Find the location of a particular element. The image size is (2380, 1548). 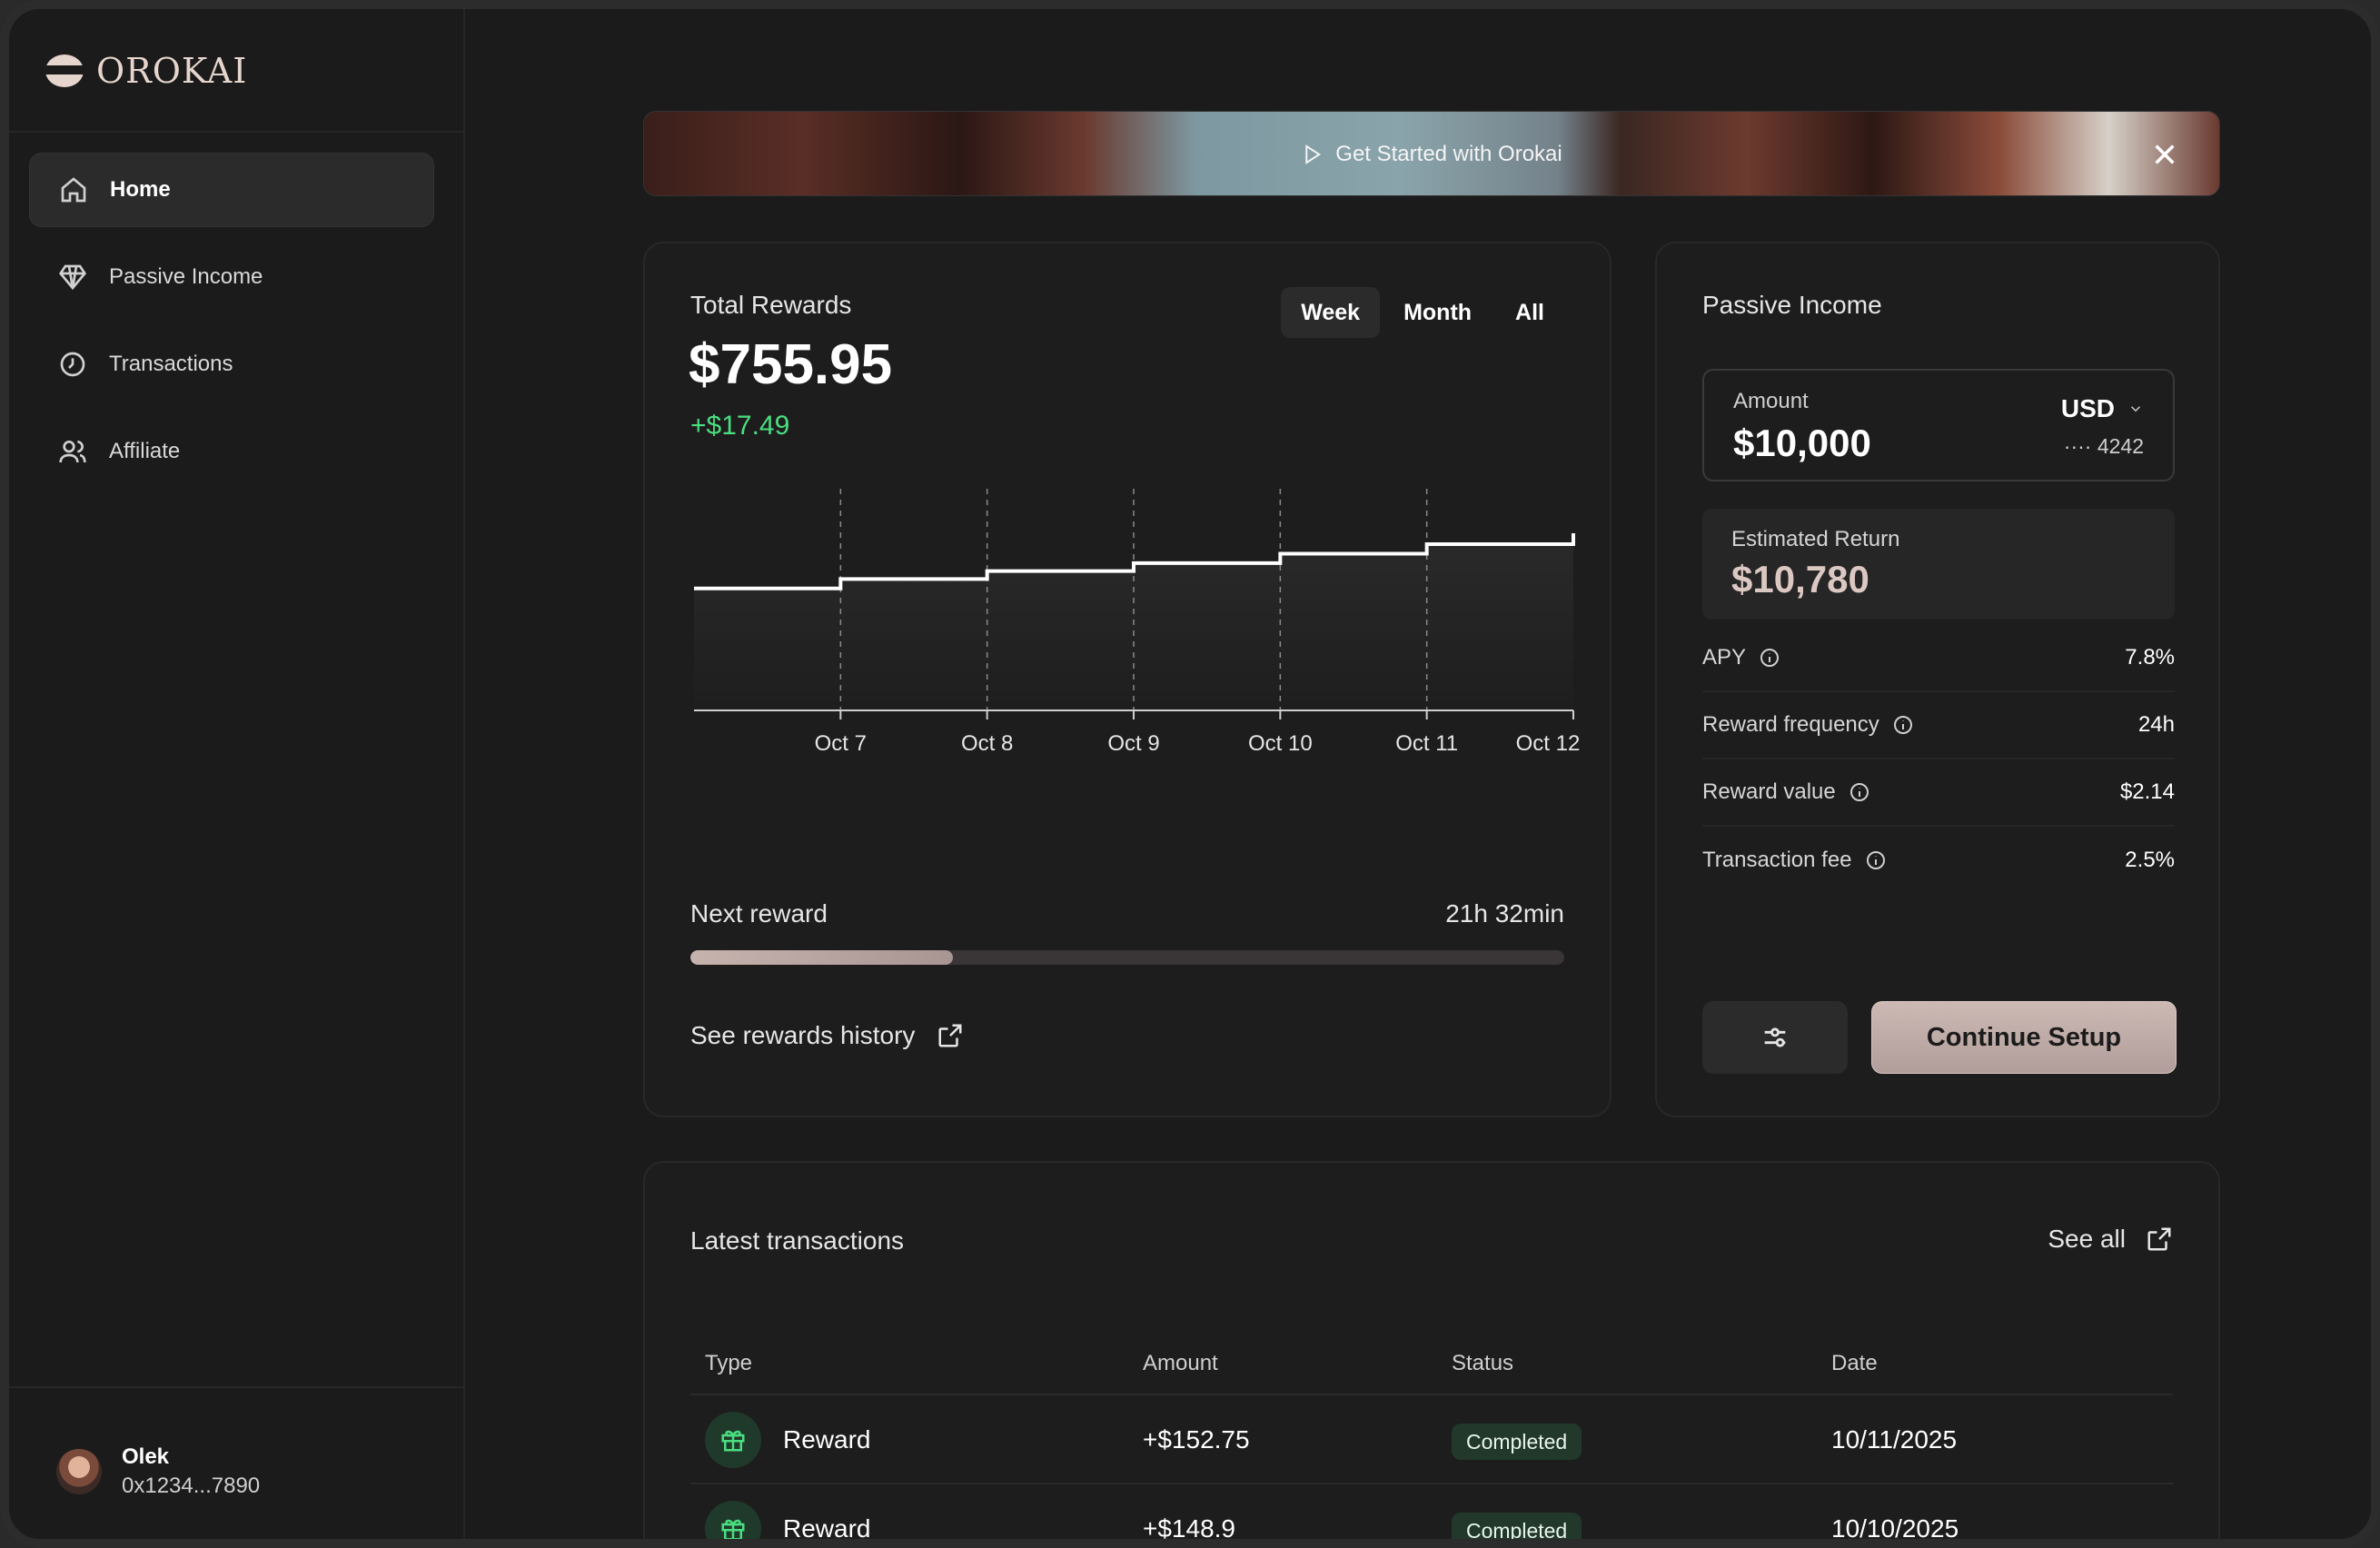

stat-value: 2.5% is located at coordinates (2150, 860).